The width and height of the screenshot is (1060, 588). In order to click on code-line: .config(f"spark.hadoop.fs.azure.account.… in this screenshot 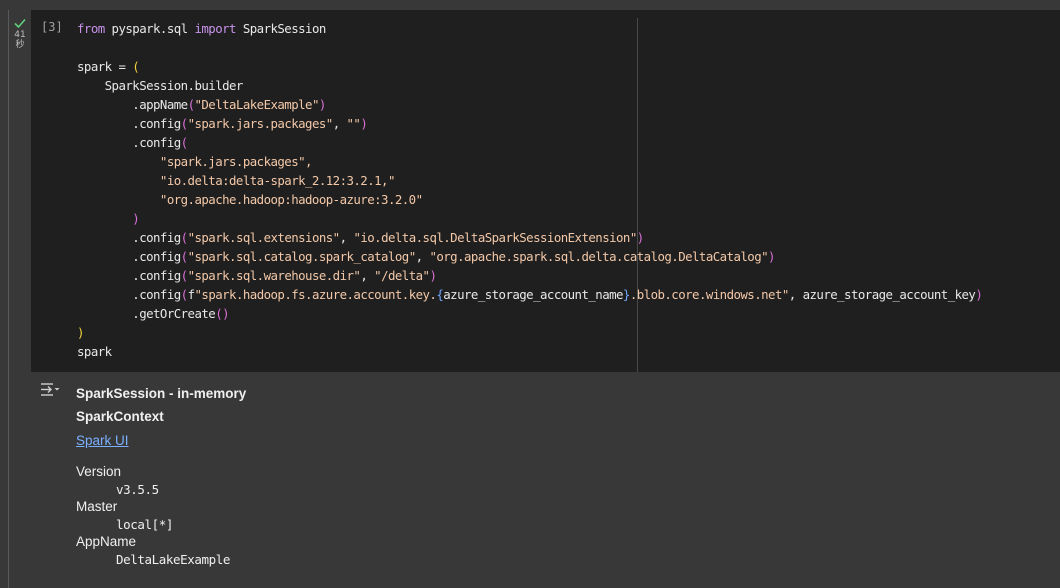, I will do `click(530, 294)`.